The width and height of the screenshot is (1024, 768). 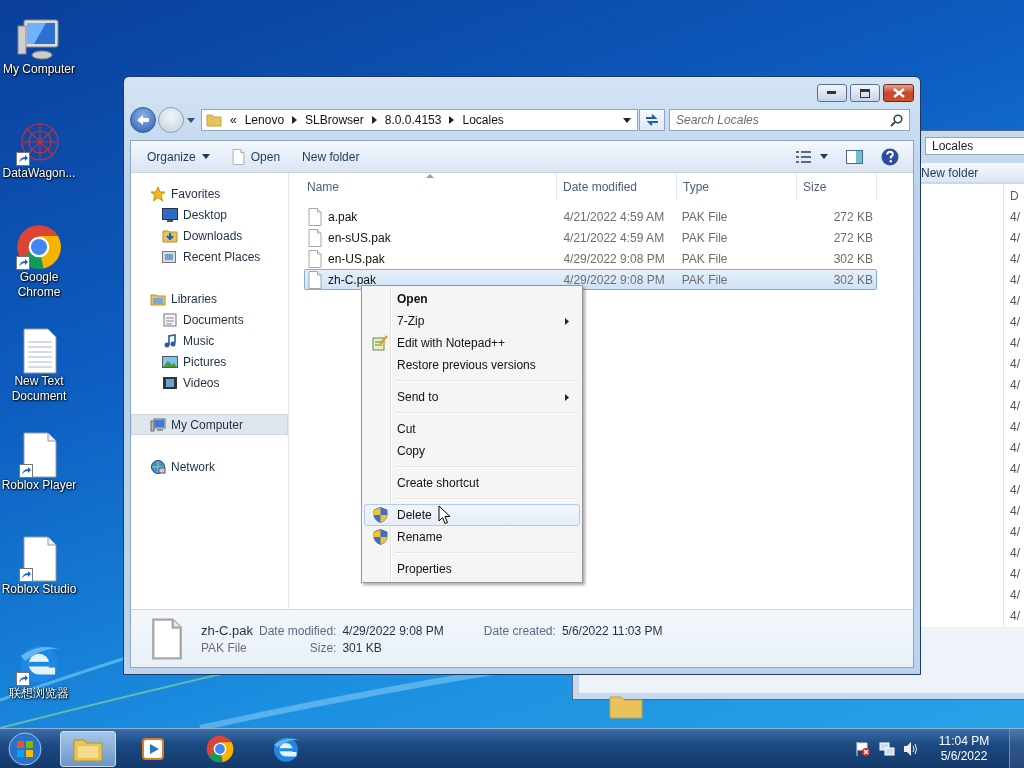 What do you see at coordinates (209, 361) in the screenshot?
I see `nav-pane-item: Pictures` at bounding box center [209, 361].